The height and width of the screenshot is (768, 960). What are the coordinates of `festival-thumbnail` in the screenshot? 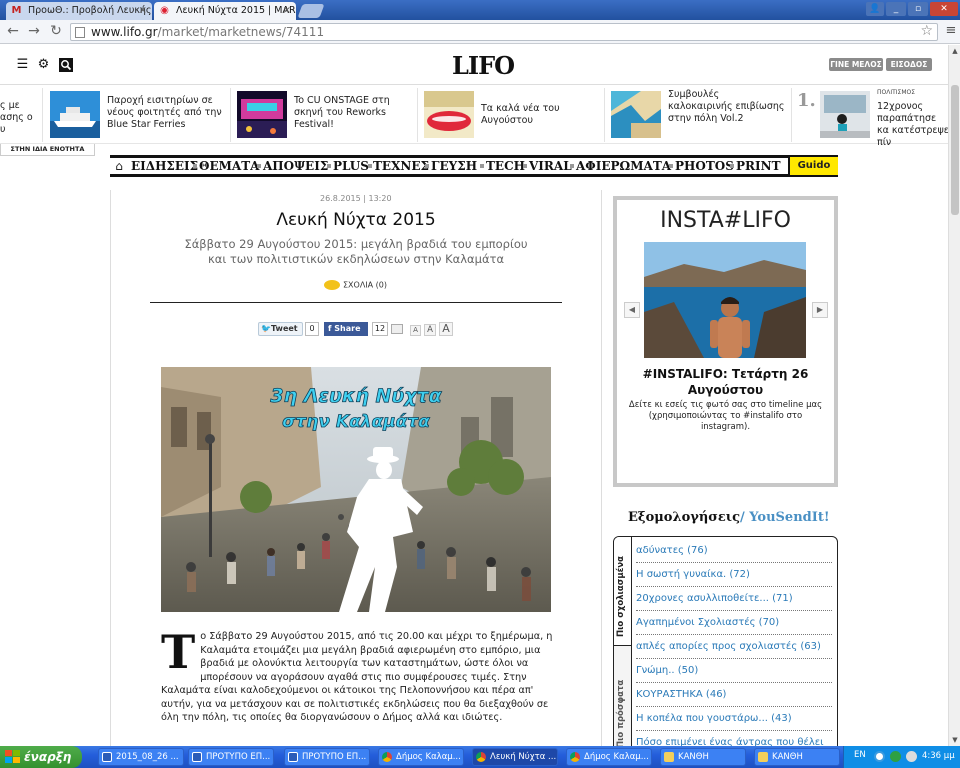 It's located at (262, 114).